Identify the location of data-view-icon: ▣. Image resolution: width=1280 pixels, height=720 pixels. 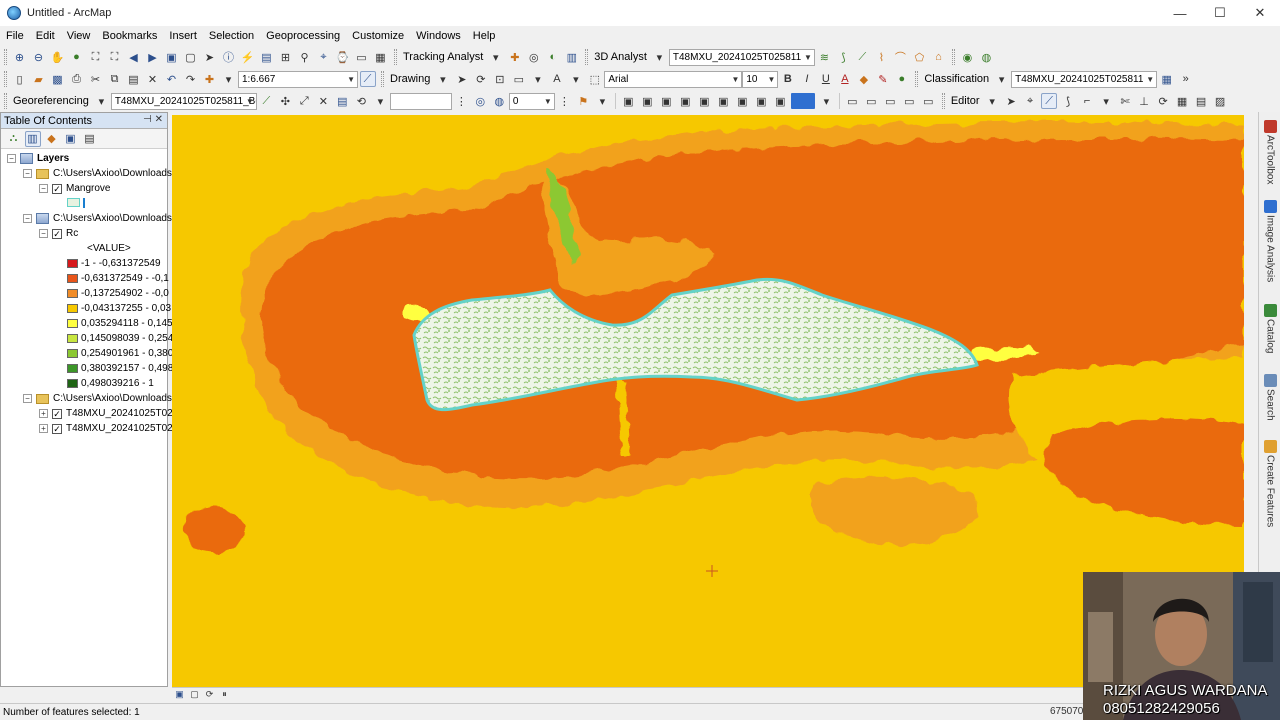
(180, 695).